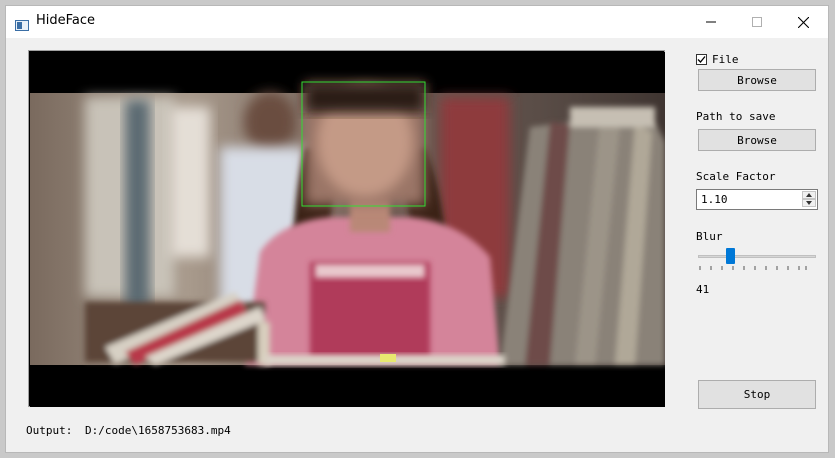 The image size is (835, 458). What do you see at coordinates (757, 80) in the screenshot?
I see `file-browse-button: Browse` at bounding box center [757, 80].